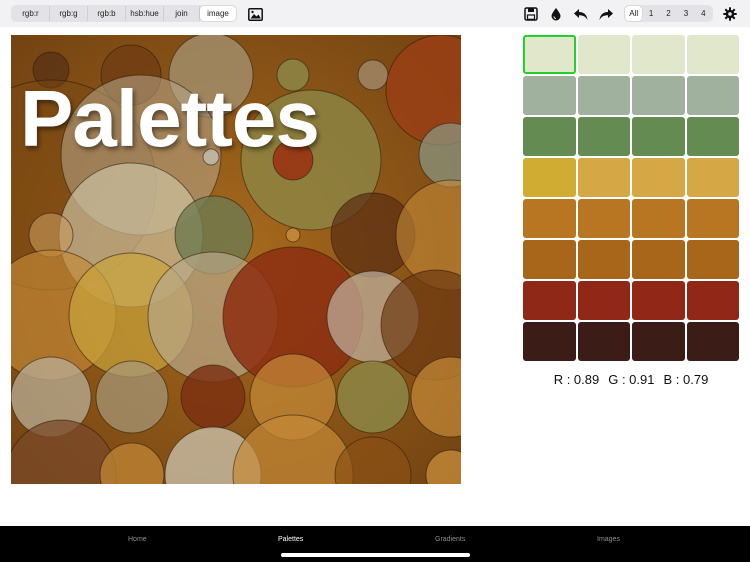  I want to click on tab-gradients: Gradients, so click(450, 539).